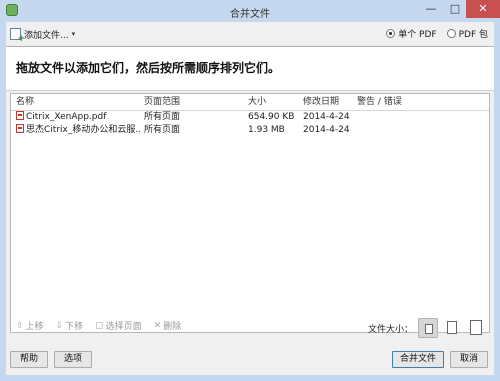 The image size is (500, 381). I want to click on chevron-down-icon: ▾, so click(74, 34).